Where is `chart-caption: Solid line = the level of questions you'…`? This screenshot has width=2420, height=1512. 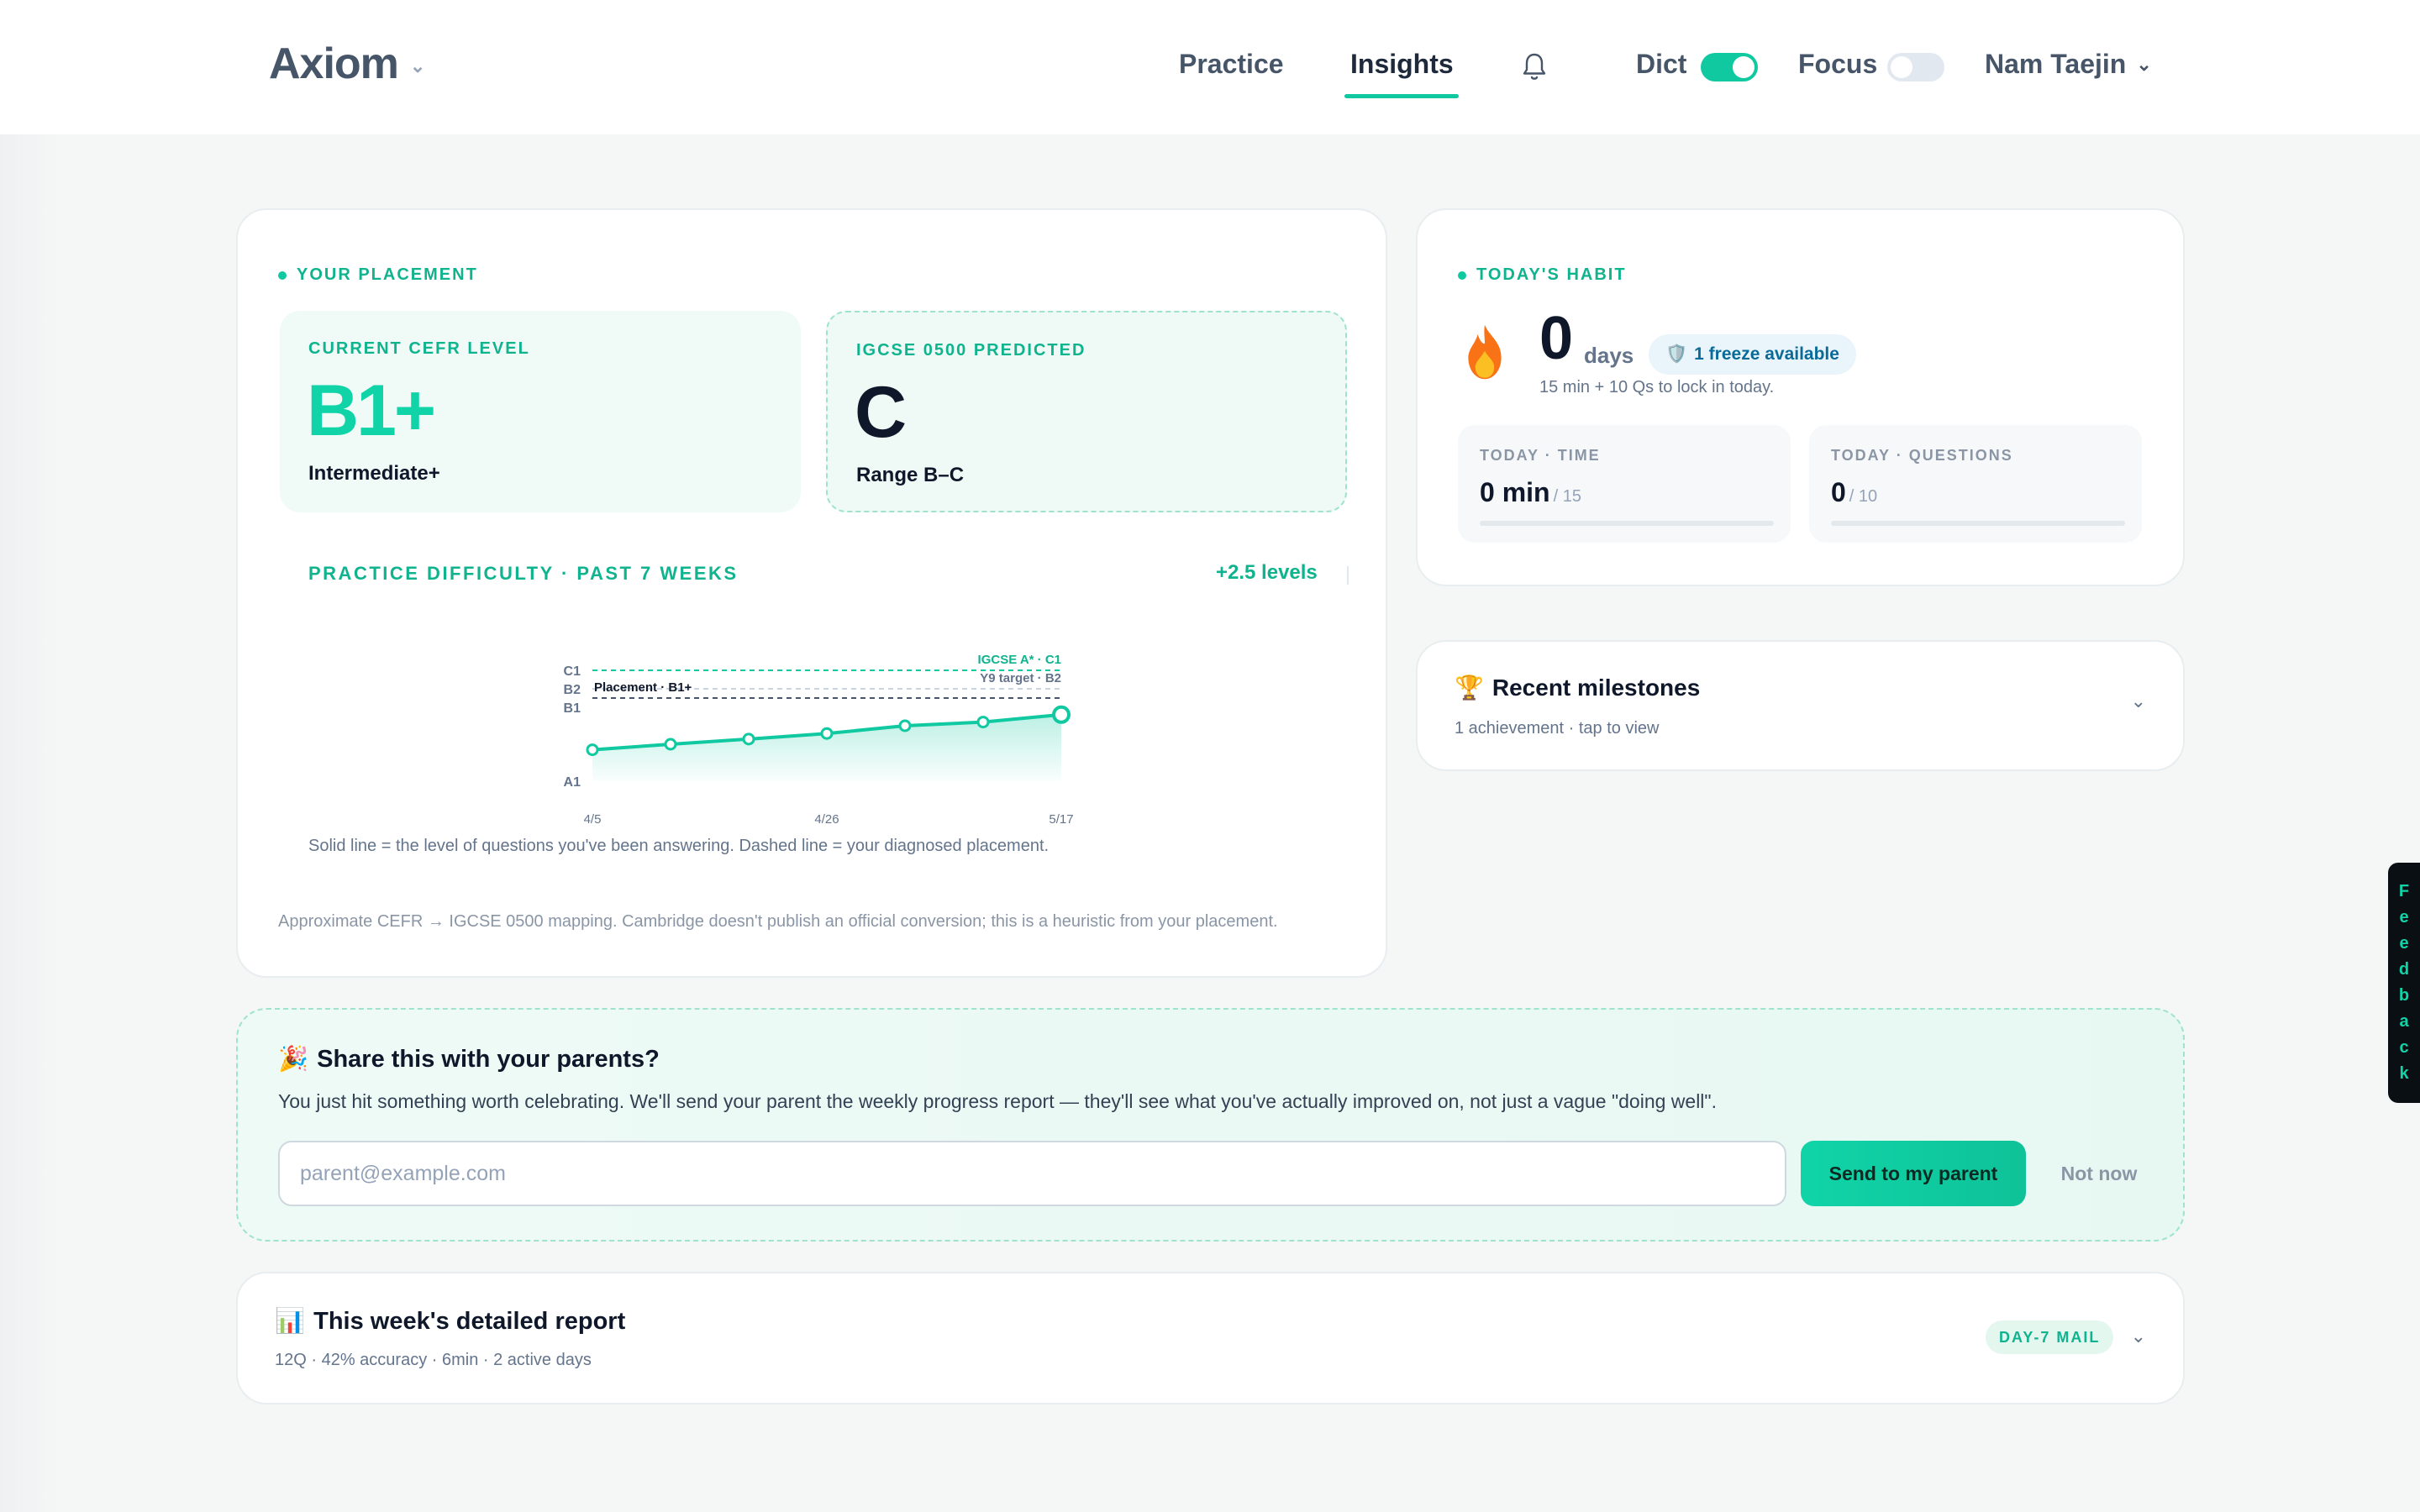
chart-caption: Solid line = the level of questions you'… is located at coordinates (679, 846).